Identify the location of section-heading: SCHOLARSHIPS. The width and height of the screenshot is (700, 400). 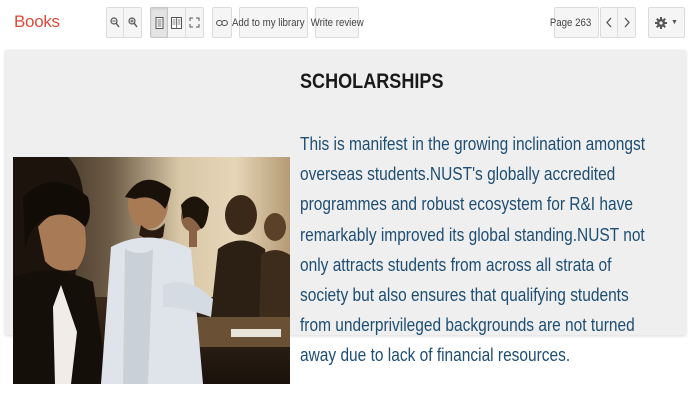
(372, 81).